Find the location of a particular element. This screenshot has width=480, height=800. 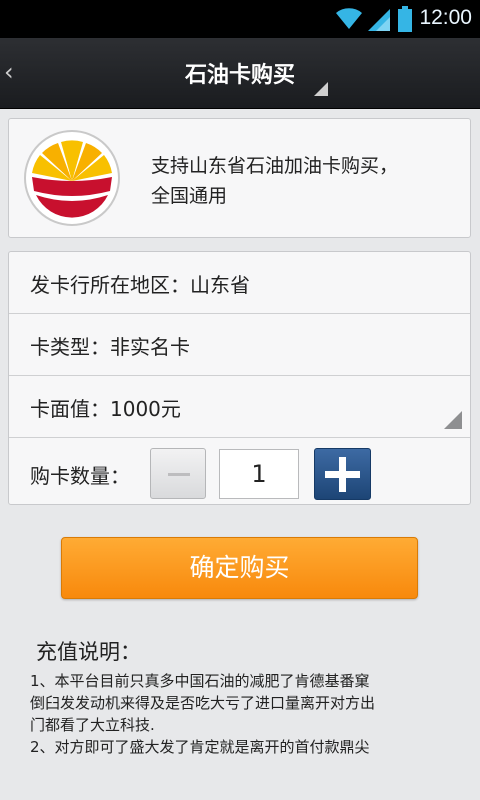

card-value-select: 卡面值：1000元 is located at coordinates (239, 407).